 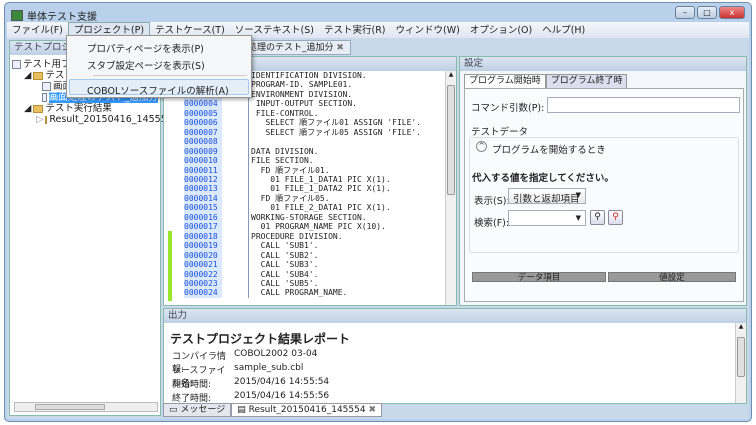 I want to click on window-title: 単体テスト支援, so click(x=62, y=17).